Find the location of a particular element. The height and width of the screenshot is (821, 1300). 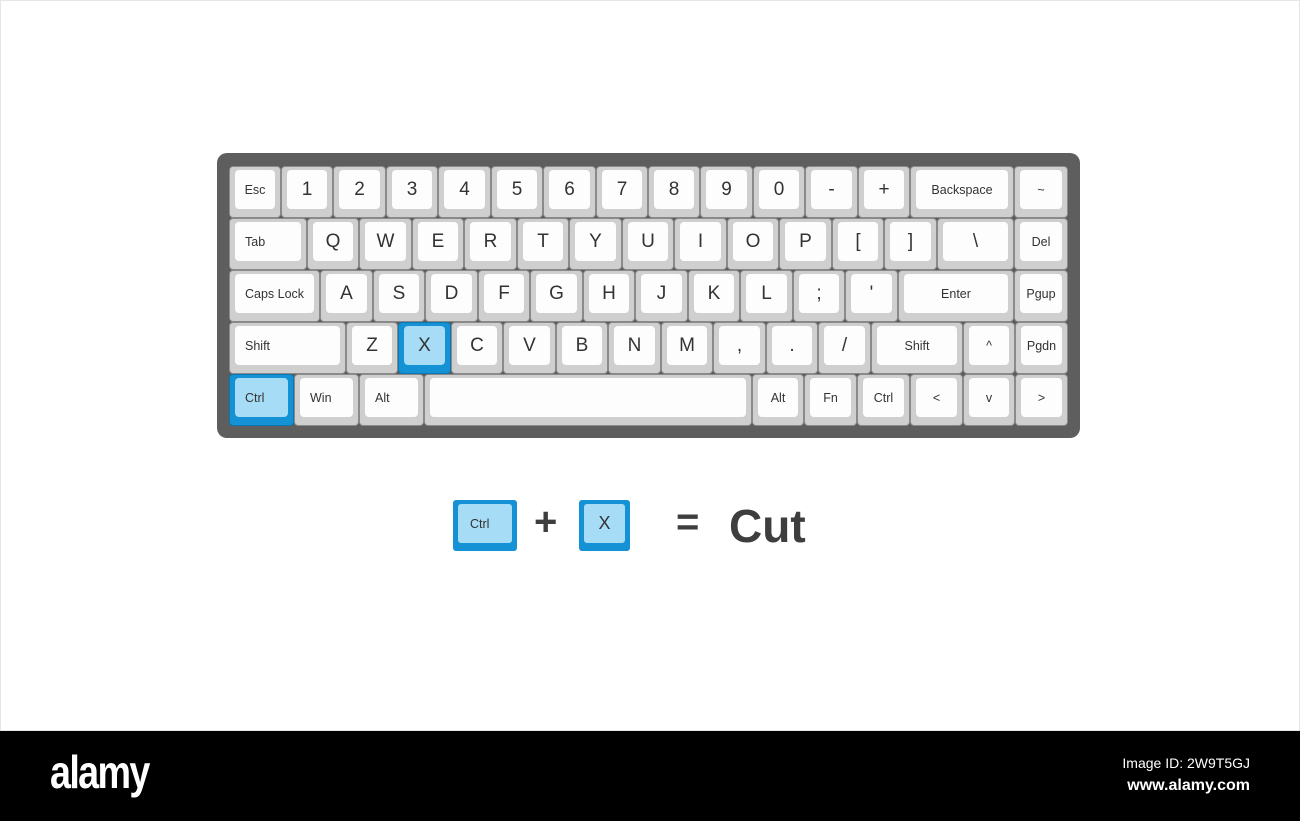

key-v: v is located at coordinates (989, 400).